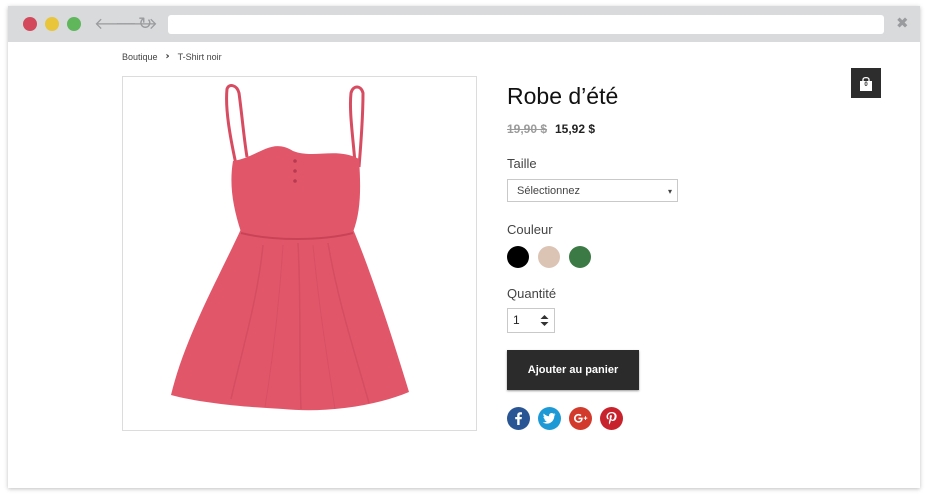 This screenshot has width=929, height=500. What do you see at coordinates (52, 24) in the screenshot?
I see `window-minimize-dot` at bounding box center [52, 24].